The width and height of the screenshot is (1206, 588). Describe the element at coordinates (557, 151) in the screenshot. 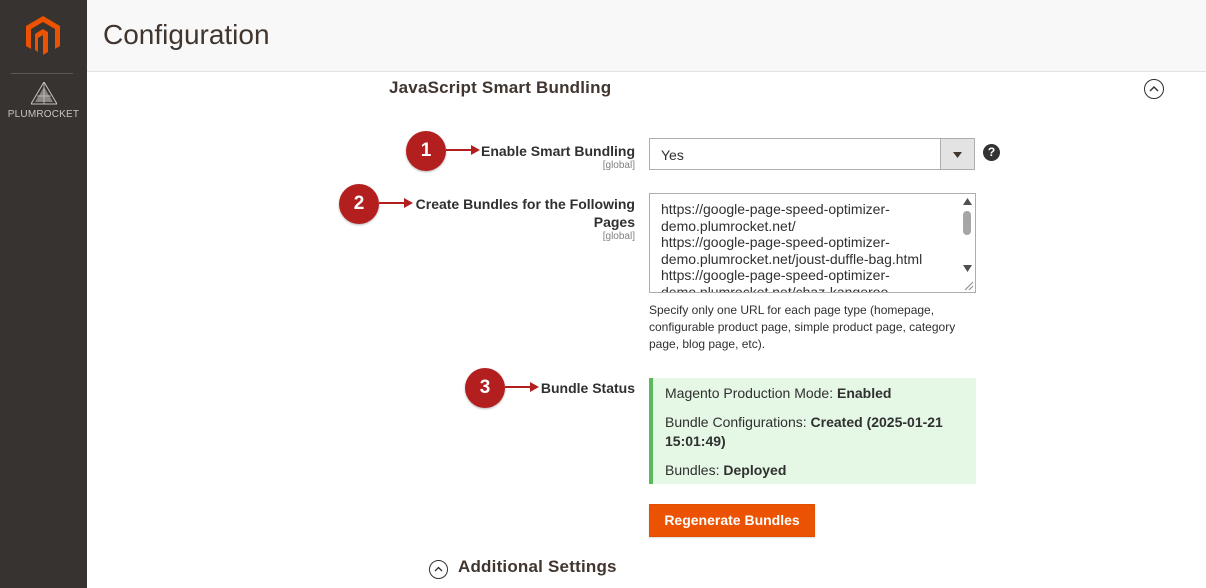

I see `enable-label-text: Enable Smart Bundling` at that location.